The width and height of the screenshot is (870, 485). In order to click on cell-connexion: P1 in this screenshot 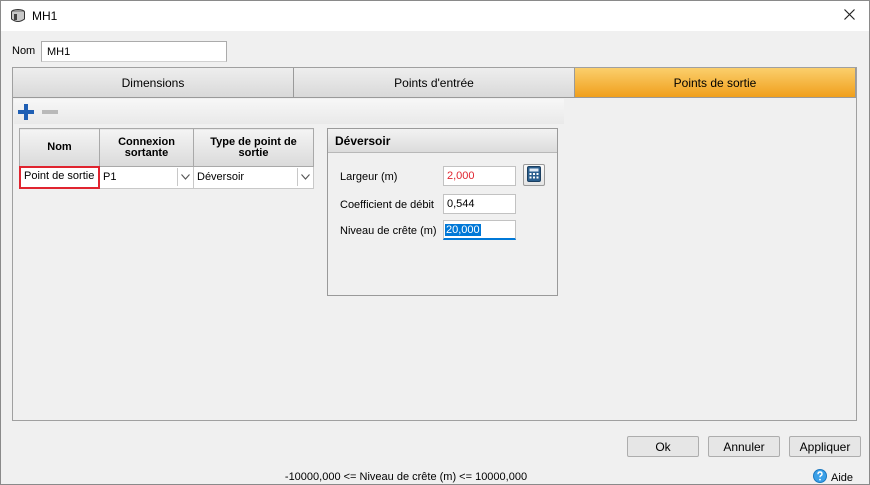, I will do `click(146, 177)`.